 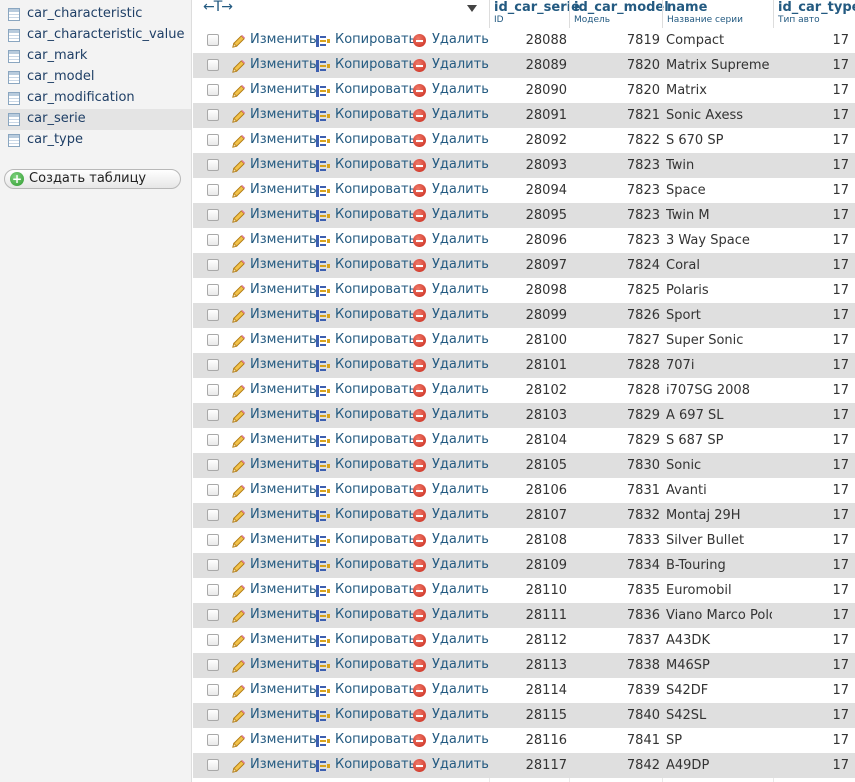 I want to click on dropdown-triangle-icon, so click(x=472, y=8).